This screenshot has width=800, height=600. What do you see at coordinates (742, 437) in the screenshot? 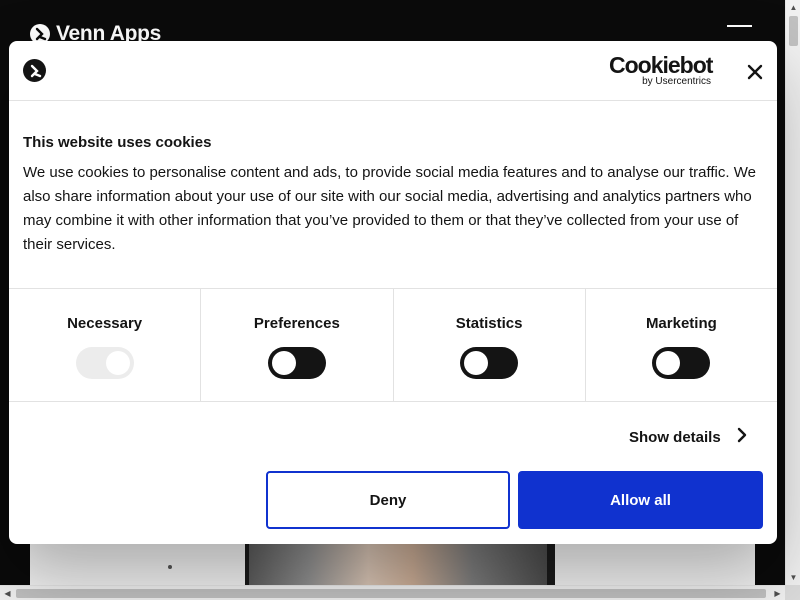
I see `chevron-right-icon` at bounding box center [742, 437].